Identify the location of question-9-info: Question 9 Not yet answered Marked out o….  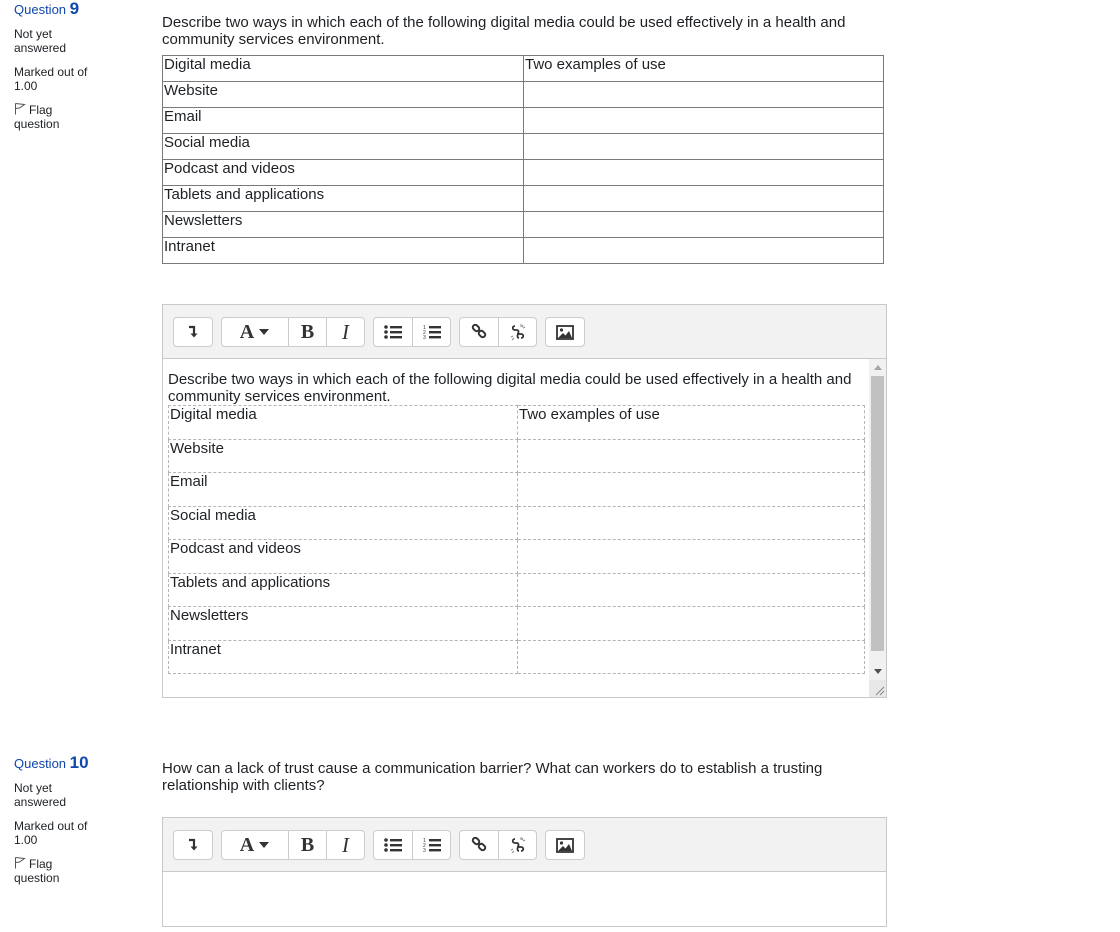
(79, 65).